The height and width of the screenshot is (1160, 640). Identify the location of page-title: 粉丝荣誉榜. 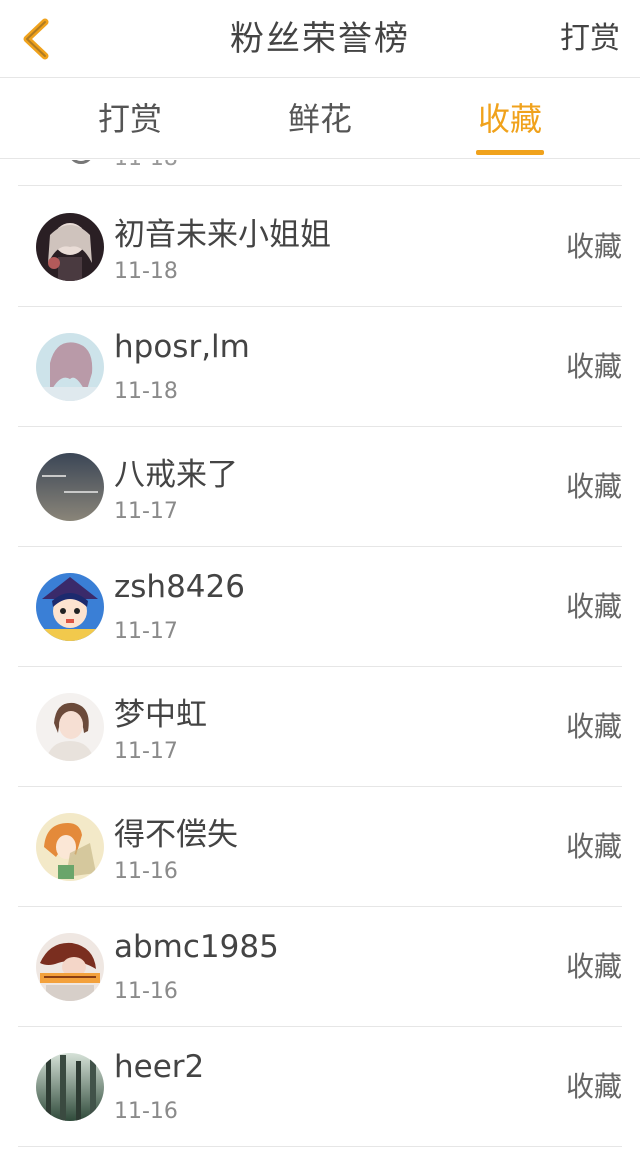
(320, 39).